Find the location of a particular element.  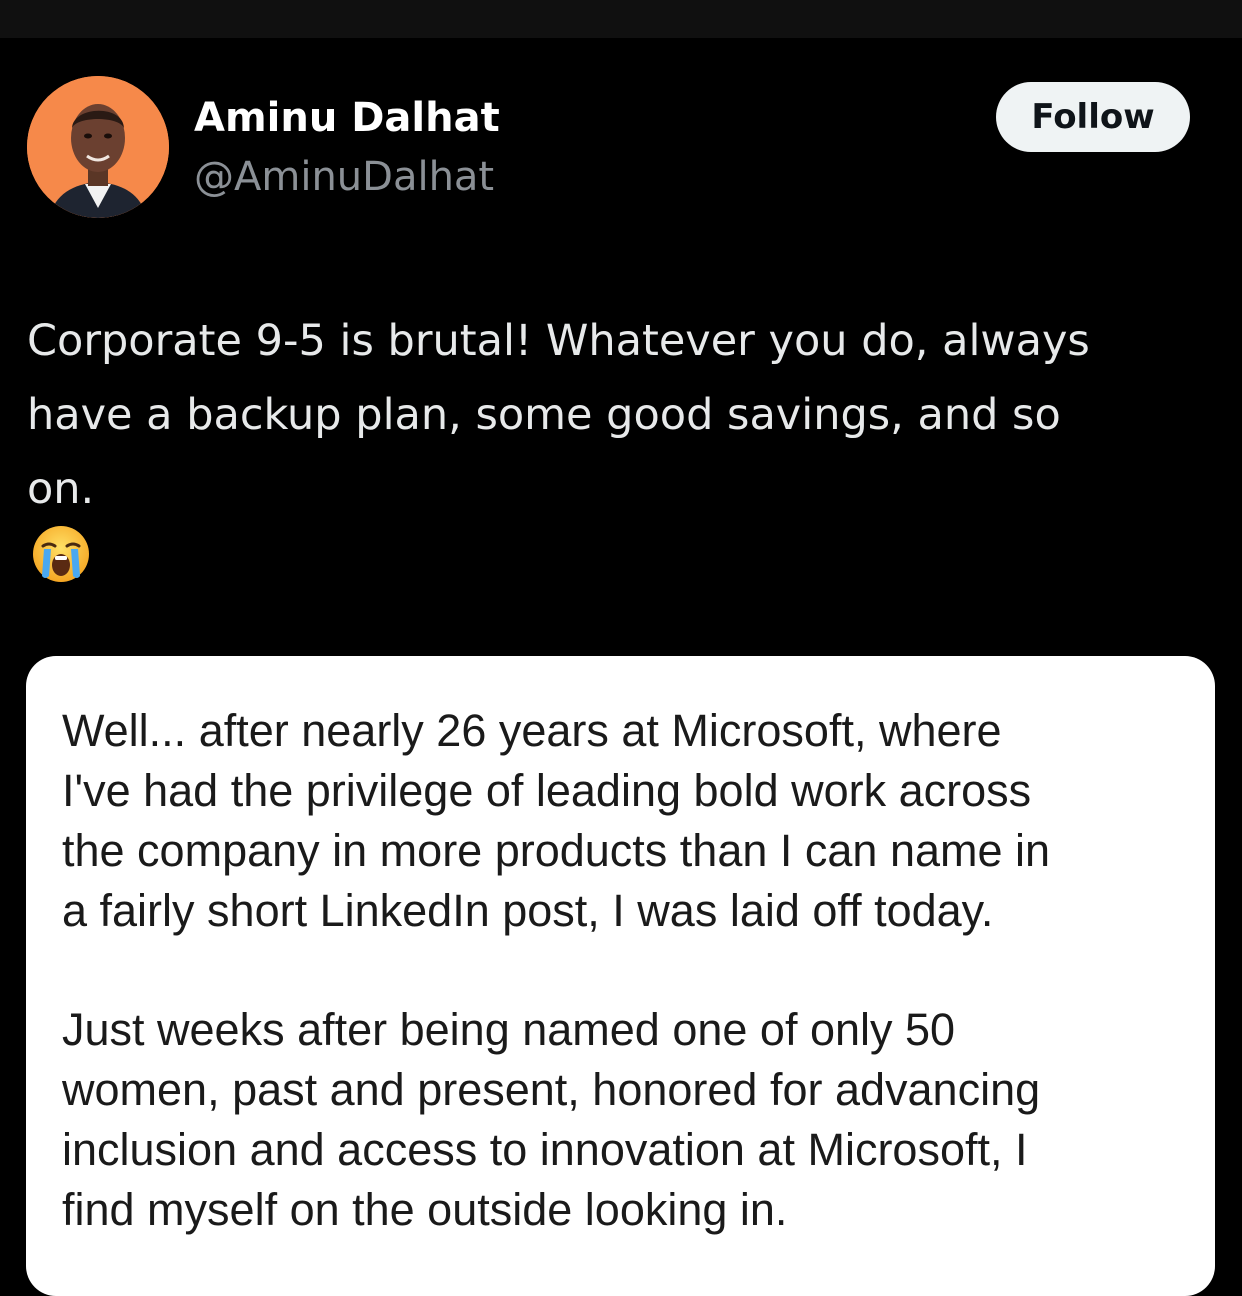

loudly-crying-face-icon is located at coordinates (61, 554).